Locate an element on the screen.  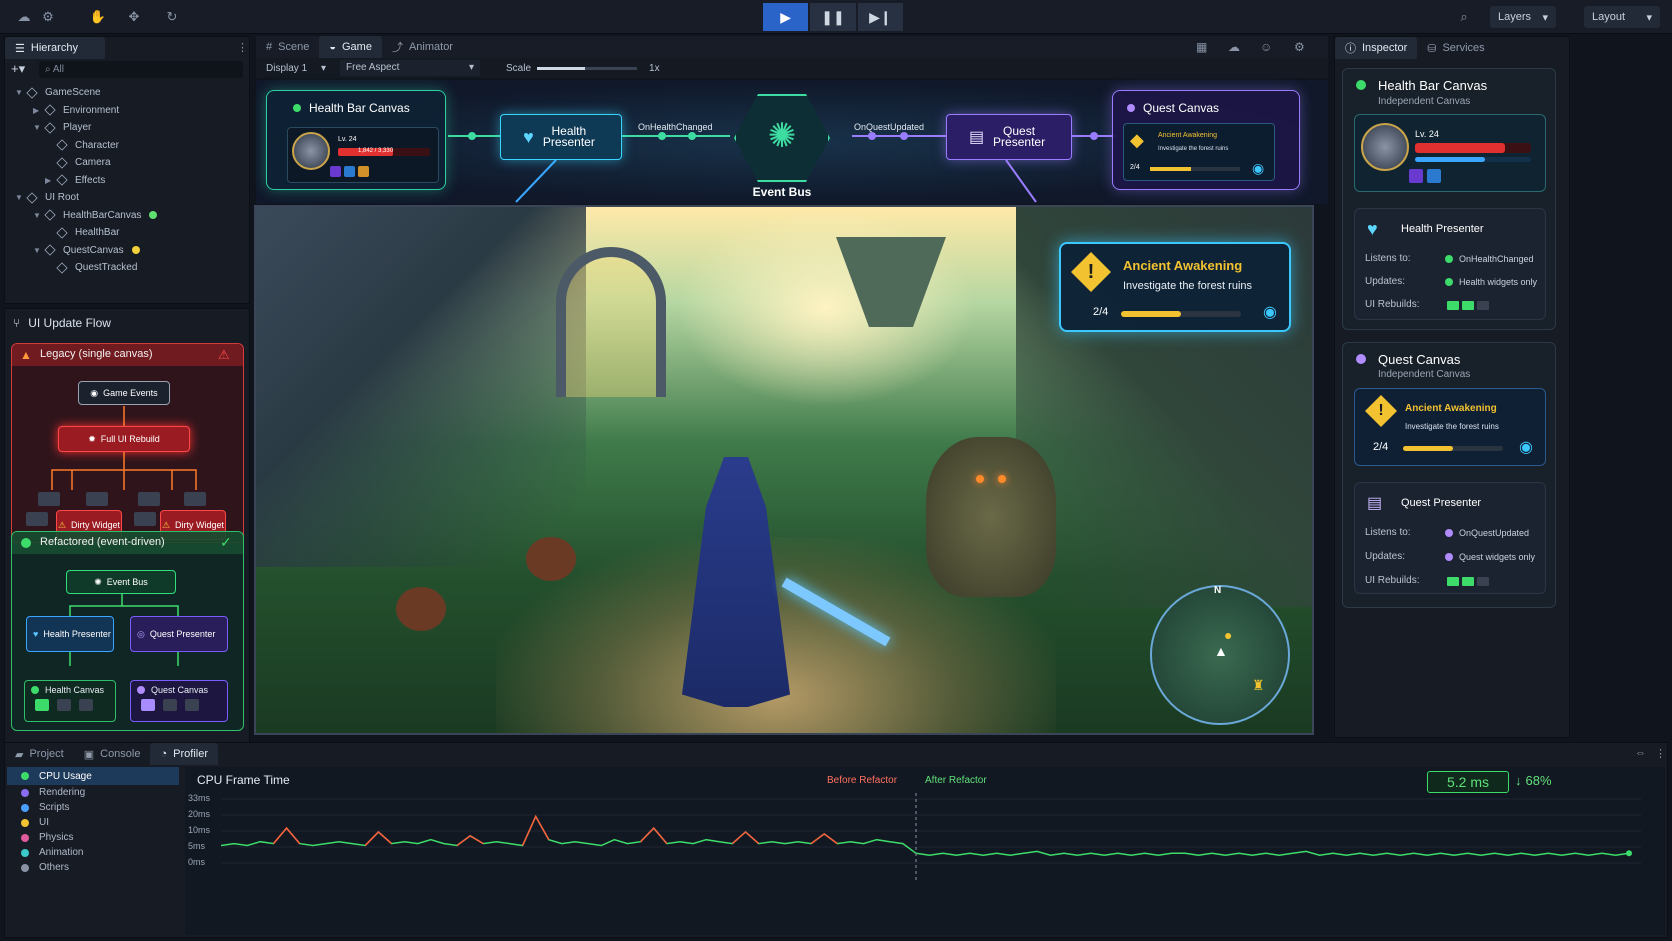
user-icon: ☺ is located at coordinates (1266, 47).